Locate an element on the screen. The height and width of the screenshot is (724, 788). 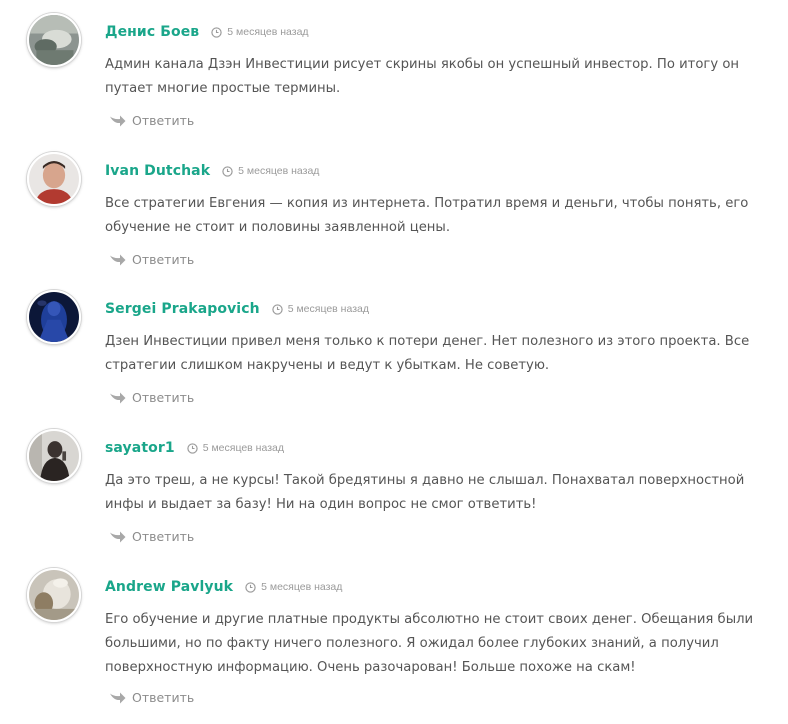
comment-author: Ivan Dutchak is located at coordinates (157, 171).